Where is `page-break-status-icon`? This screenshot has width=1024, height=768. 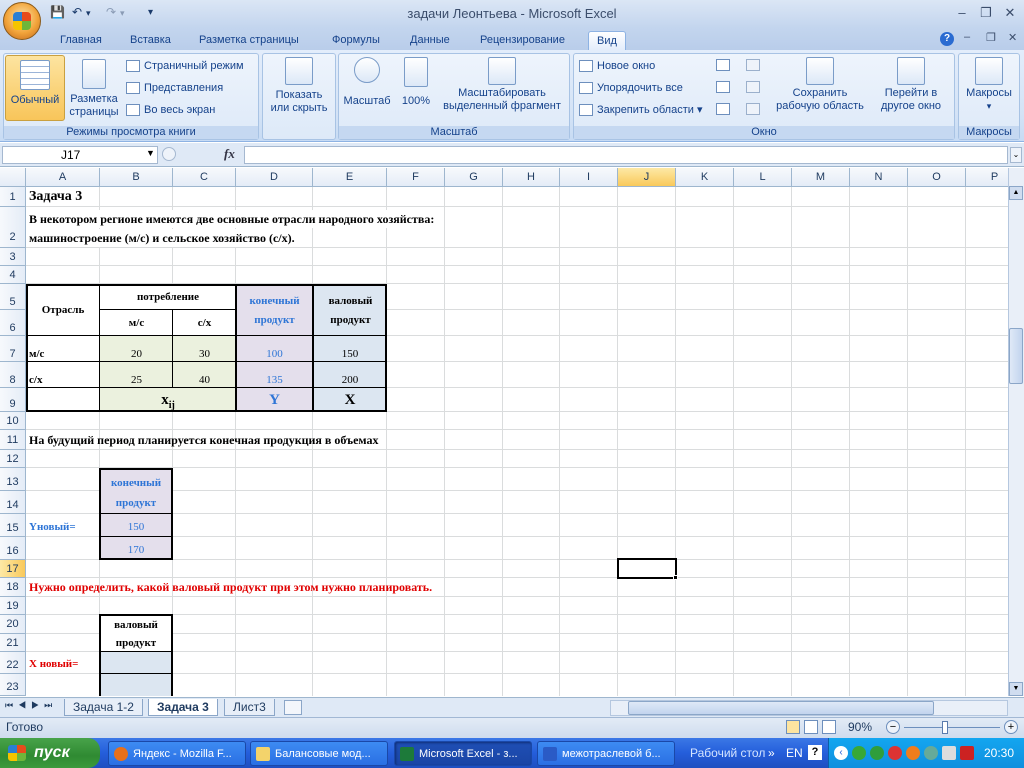 page-break-status-icon is located at coordinates (829, 727).